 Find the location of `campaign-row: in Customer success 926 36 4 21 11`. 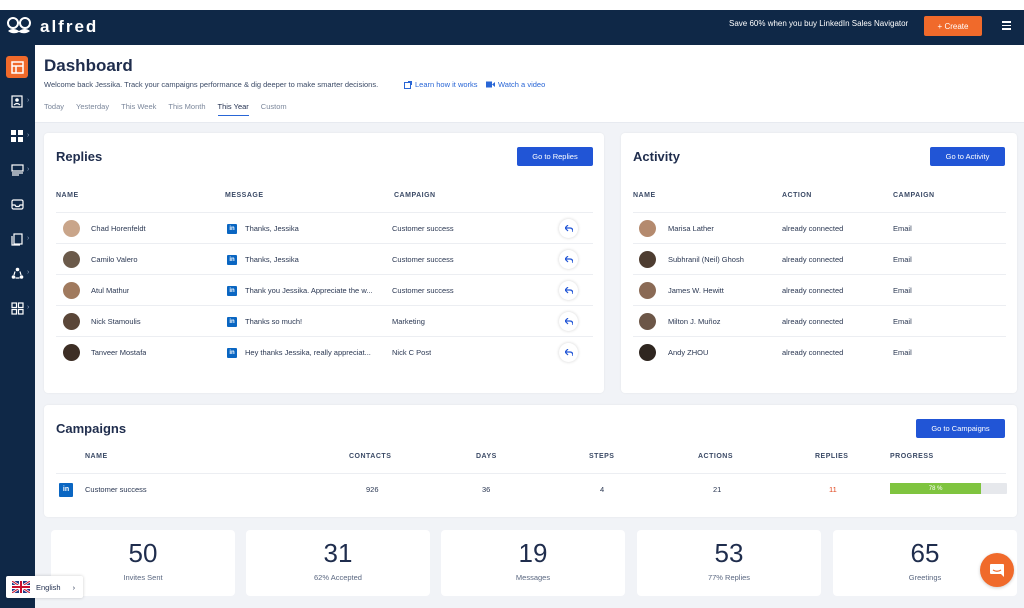

campaign-row: in Customer success 926 36 4 21 11 is located at coordinates (531, 488).